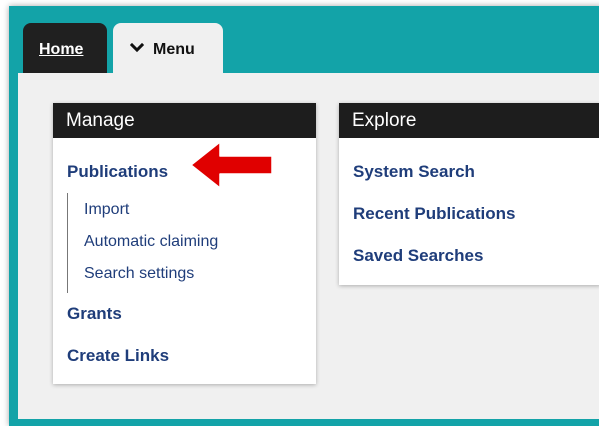 The height and width of the screenshot is (426, 599). What do you see at coordinates (137, 48) in the screenshot?
I see `chevron-down-icon` at bounding box center [137, 48].